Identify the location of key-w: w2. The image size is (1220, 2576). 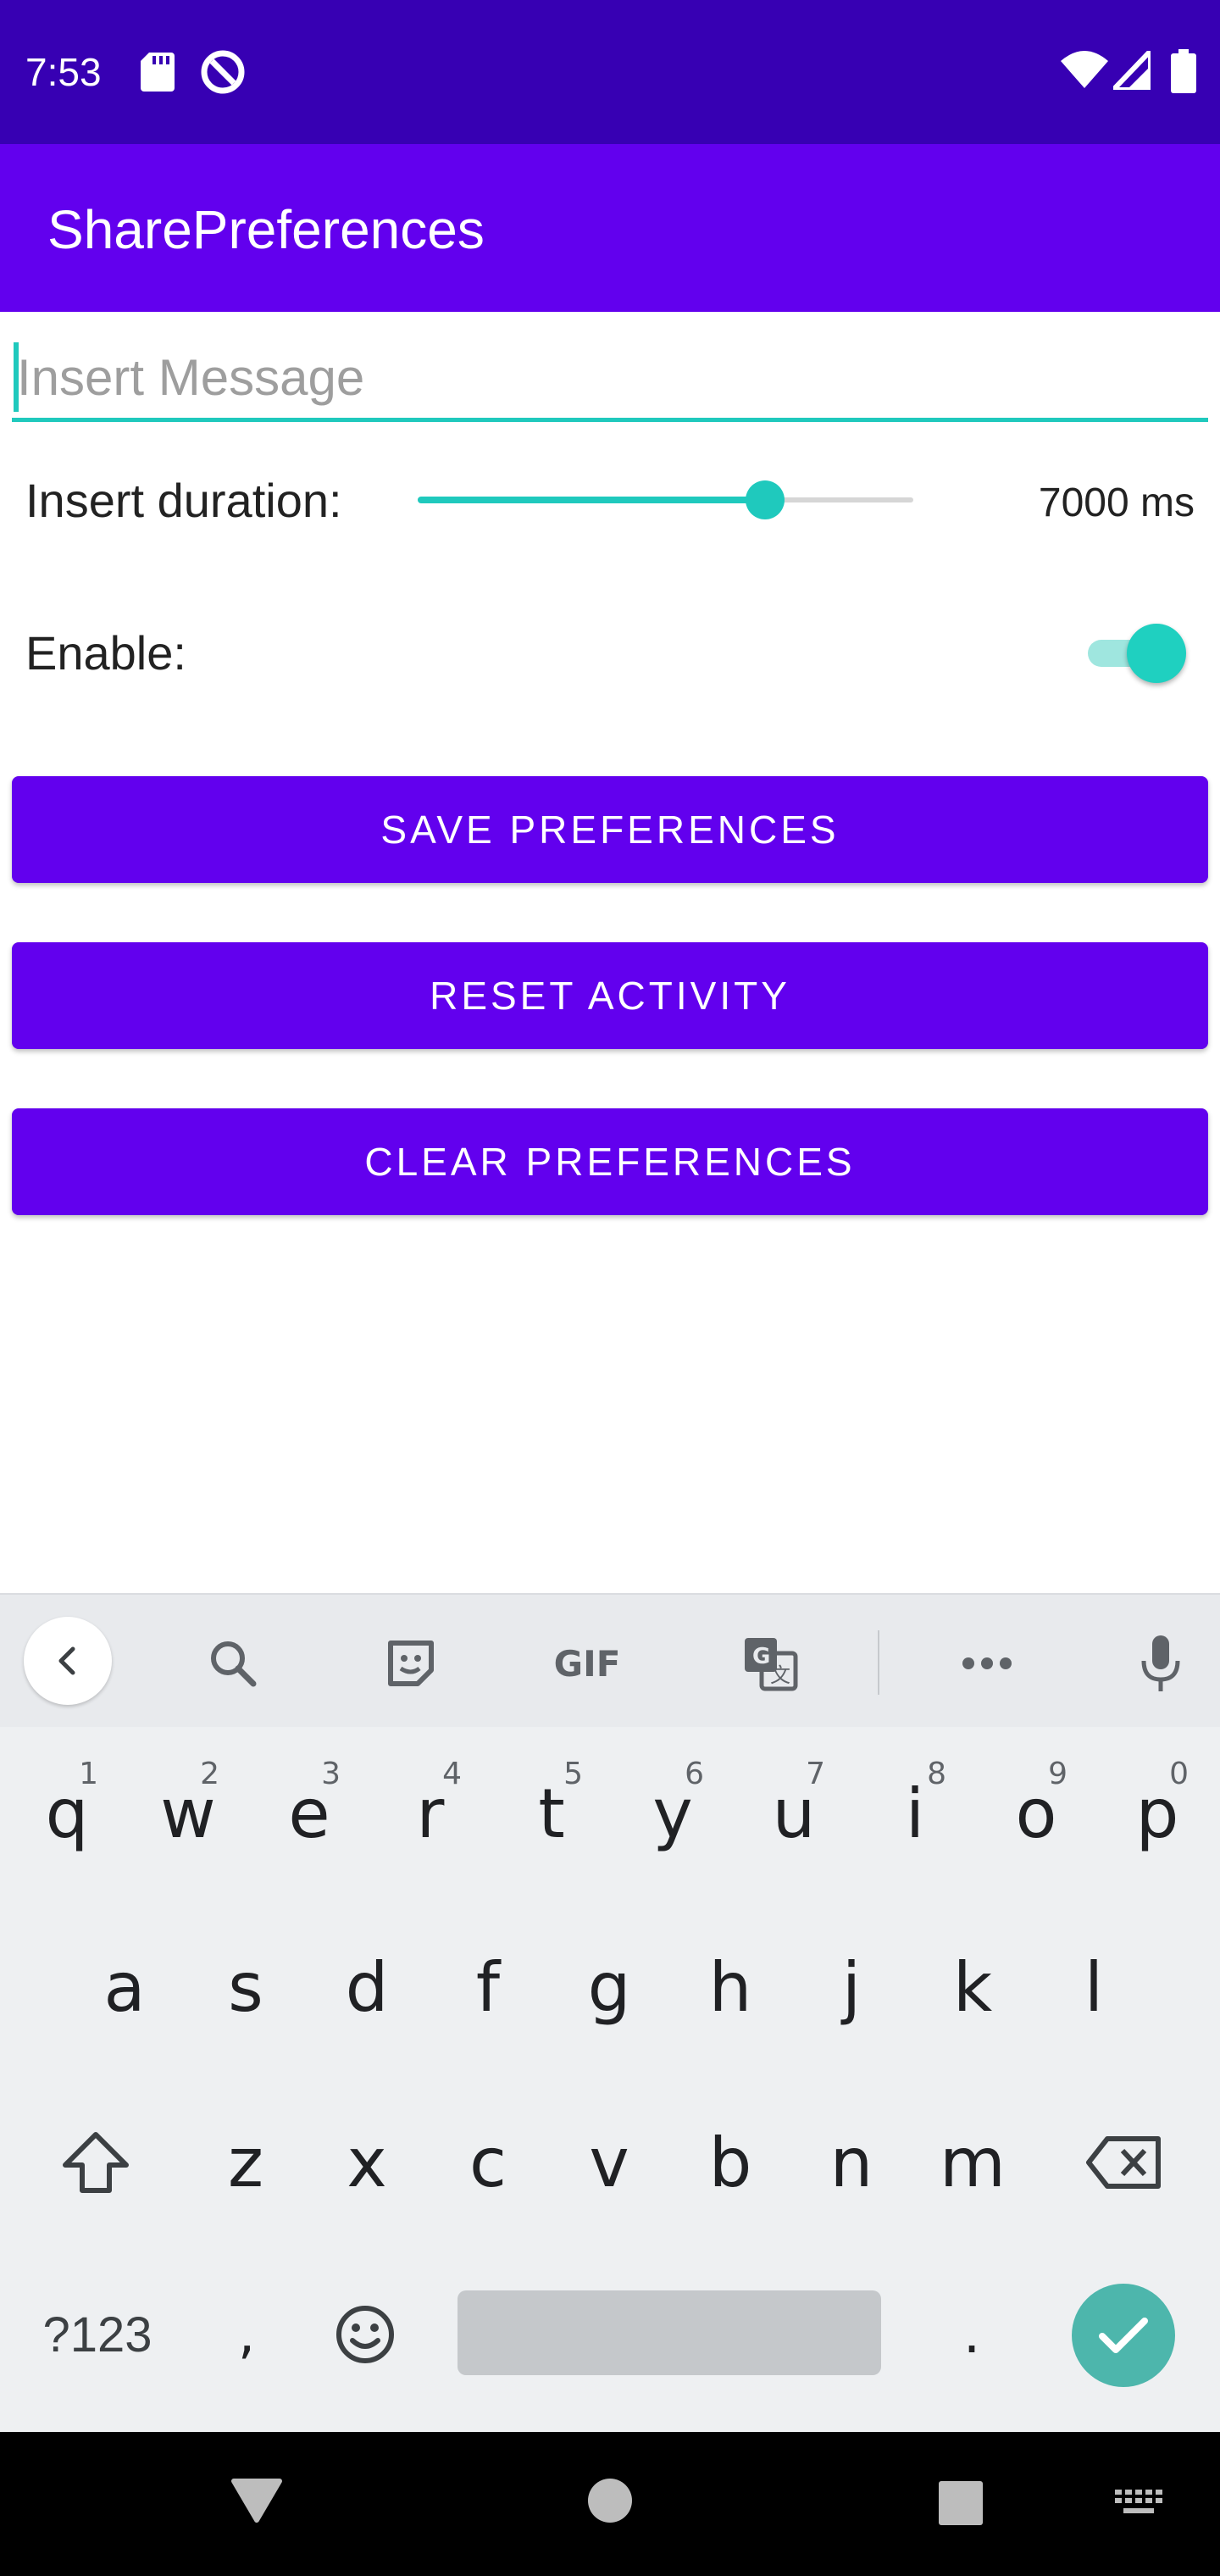
(188, 1813).